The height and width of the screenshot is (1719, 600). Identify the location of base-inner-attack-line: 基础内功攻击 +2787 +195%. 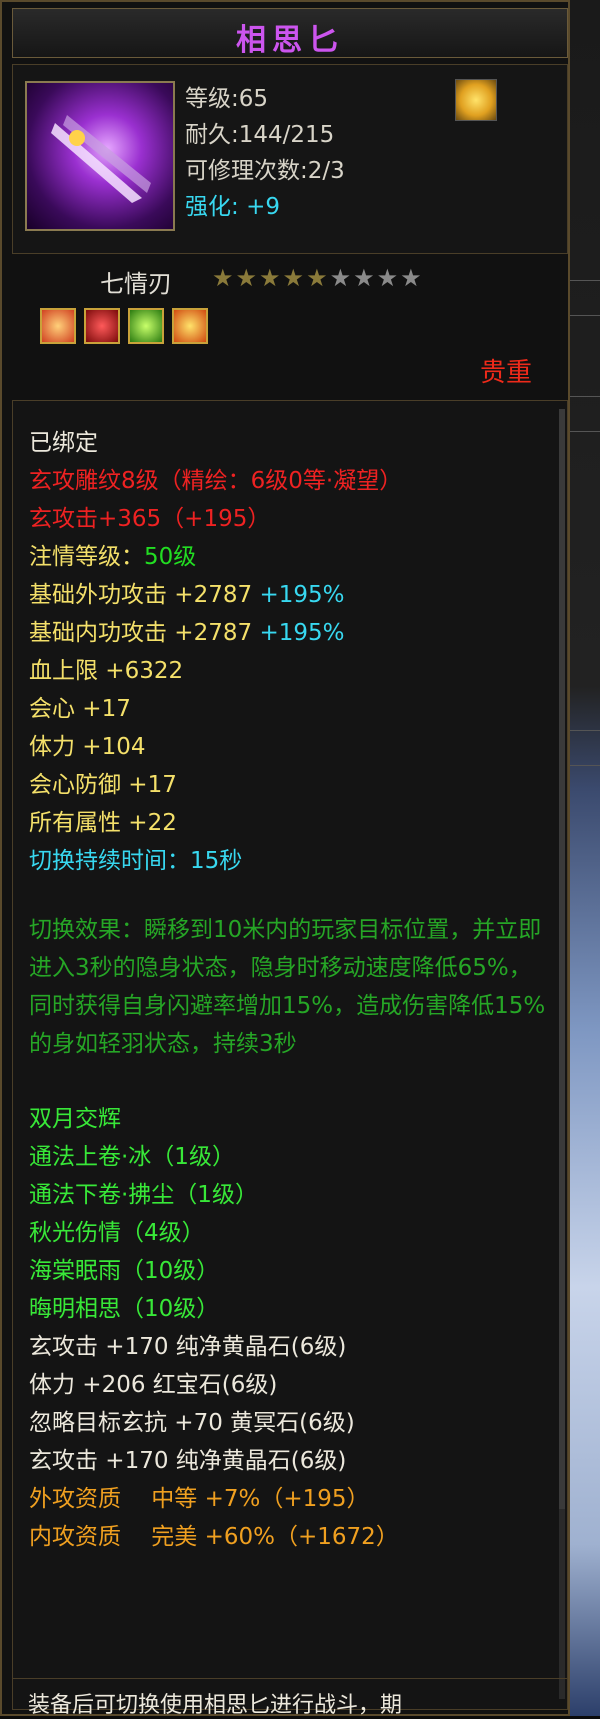
(186, 633).